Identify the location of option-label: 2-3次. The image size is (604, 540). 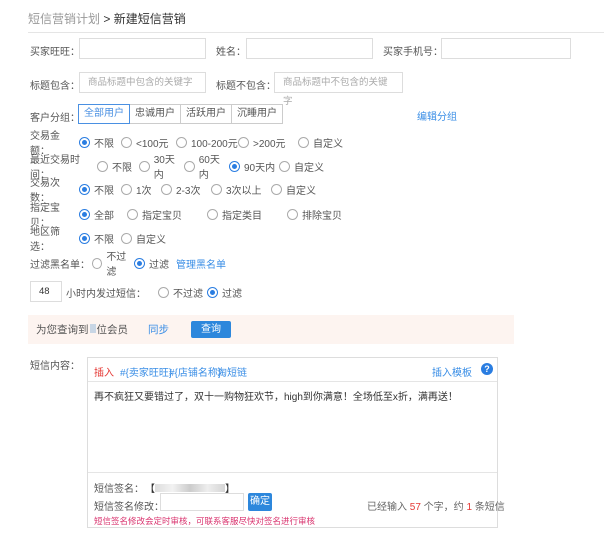
(188, 191).